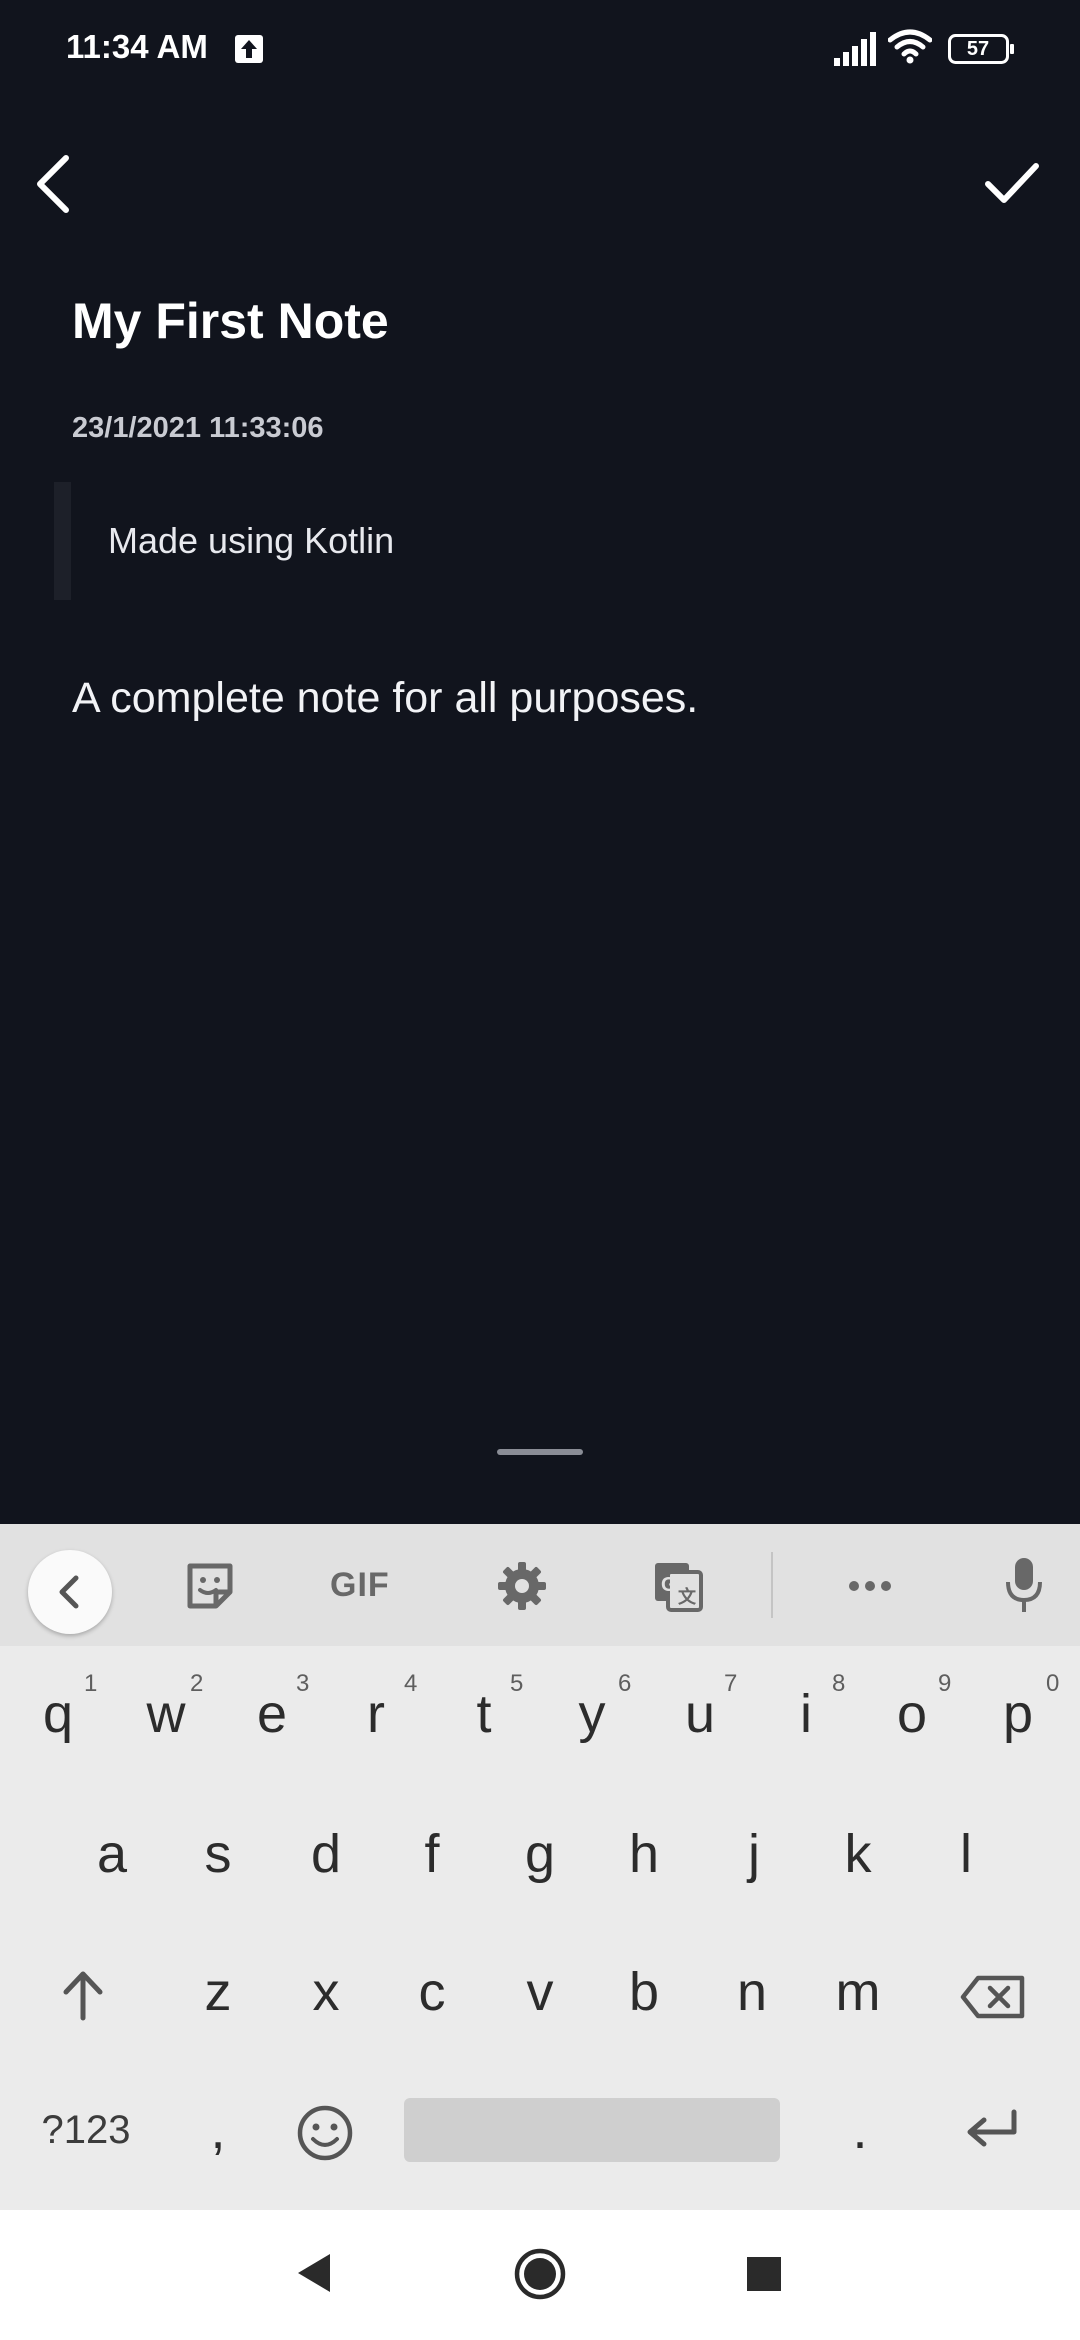 The width and height of the screenshot is (1080, 2340). Describe the element at coordinates (860, 2130) in the screenshot. I see `key-period: .` at that location.